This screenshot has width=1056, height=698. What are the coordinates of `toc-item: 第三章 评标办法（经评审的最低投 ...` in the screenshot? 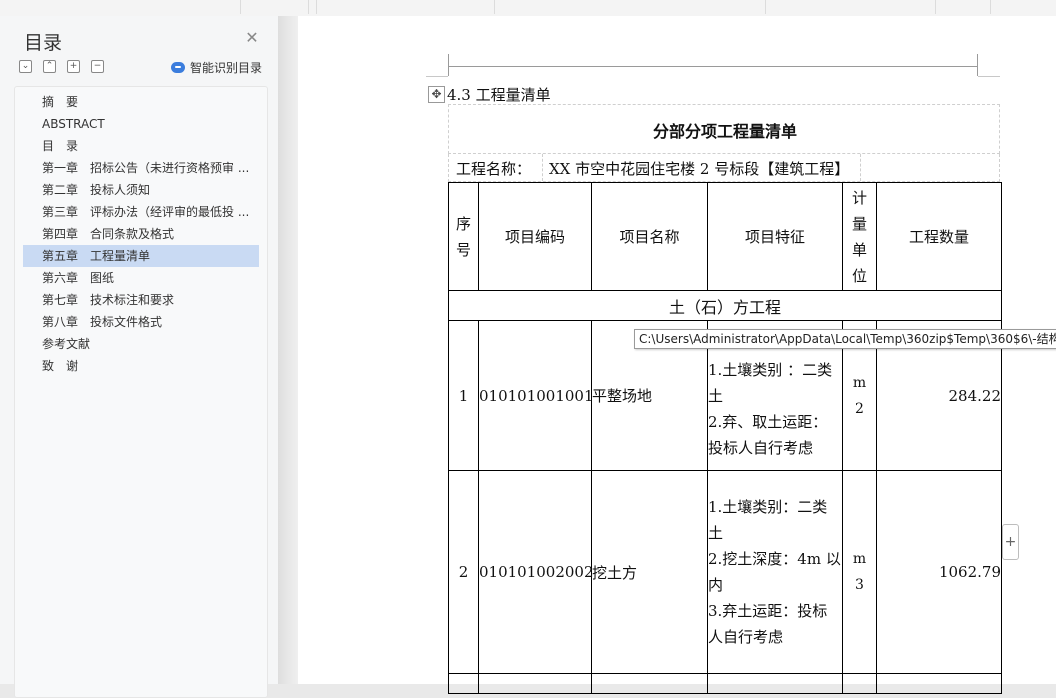 It's located at (141, 212).